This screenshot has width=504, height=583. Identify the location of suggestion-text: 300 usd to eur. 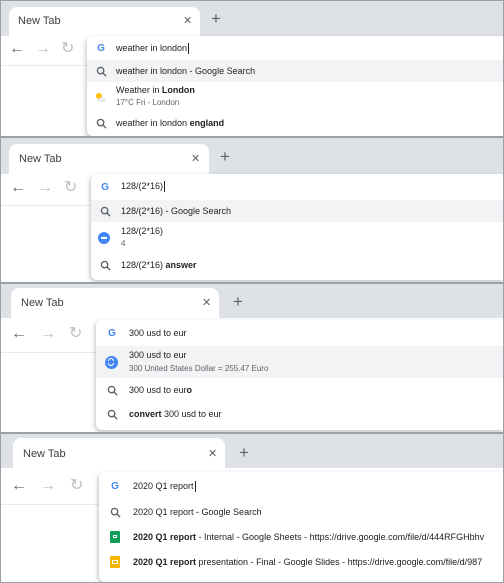
(158, 355).